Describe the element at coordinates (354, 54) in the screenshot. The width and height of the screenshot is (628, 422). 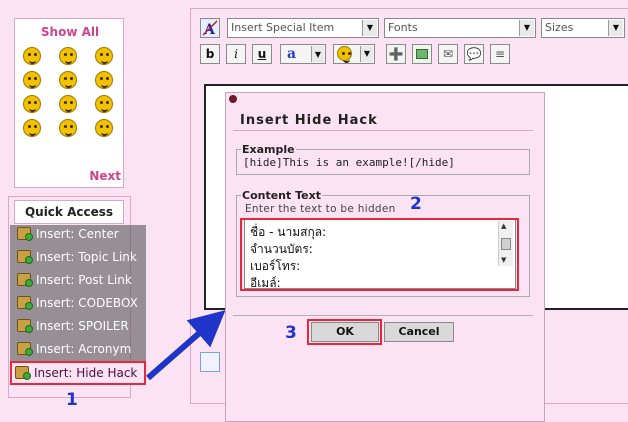
I see `smiley-button: ▼` at that location.